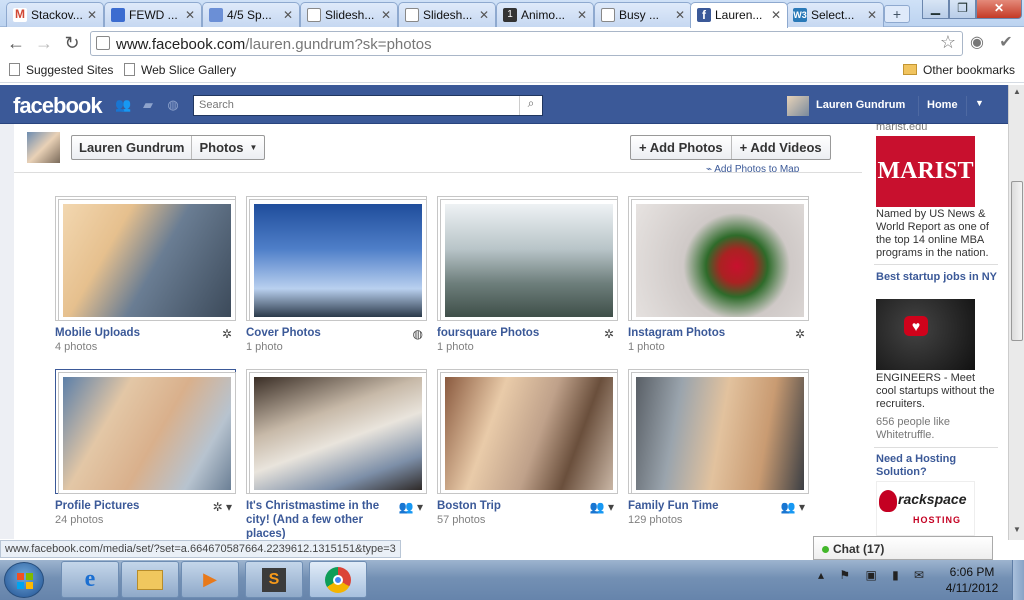  What do you see at coordinates (512, 333) in the screenshot?
I see `album-title: foursquare Photos` at bounding box center [512, 333].